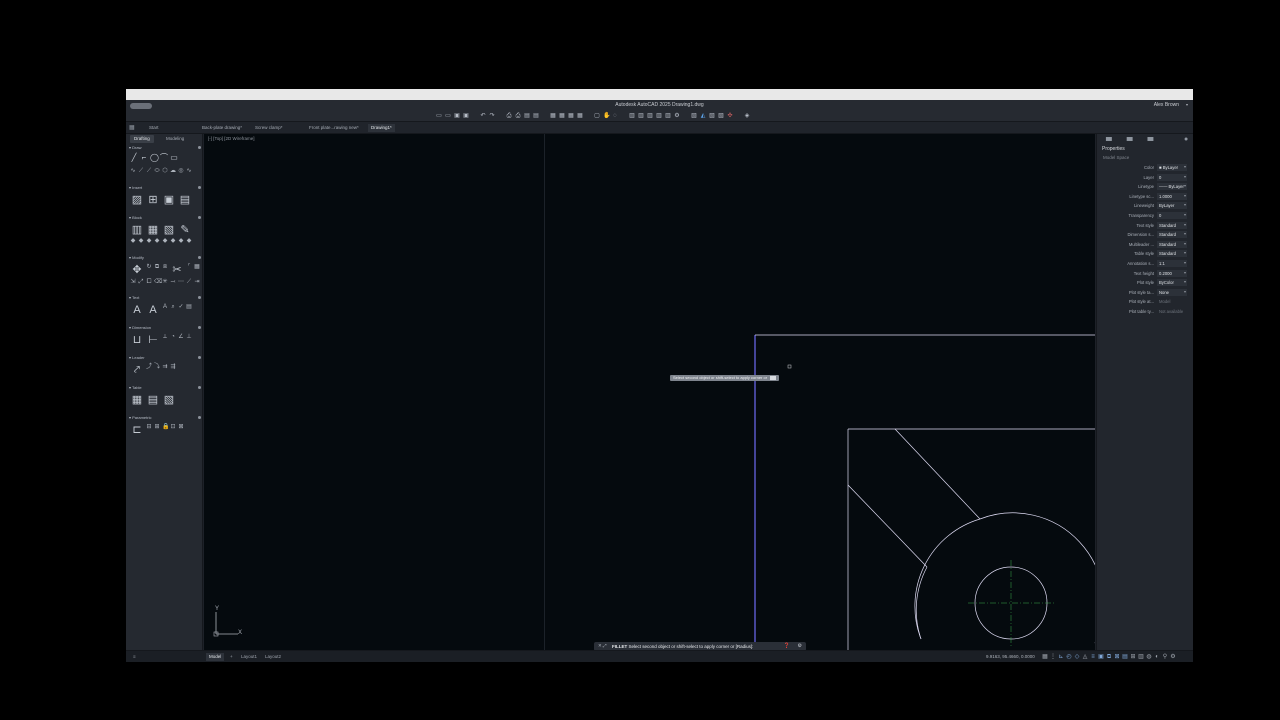  What do you see at coordinates (181, 307) in the screenshot?
I see `spell-icon: ✓` at bounding box center [181, 307].